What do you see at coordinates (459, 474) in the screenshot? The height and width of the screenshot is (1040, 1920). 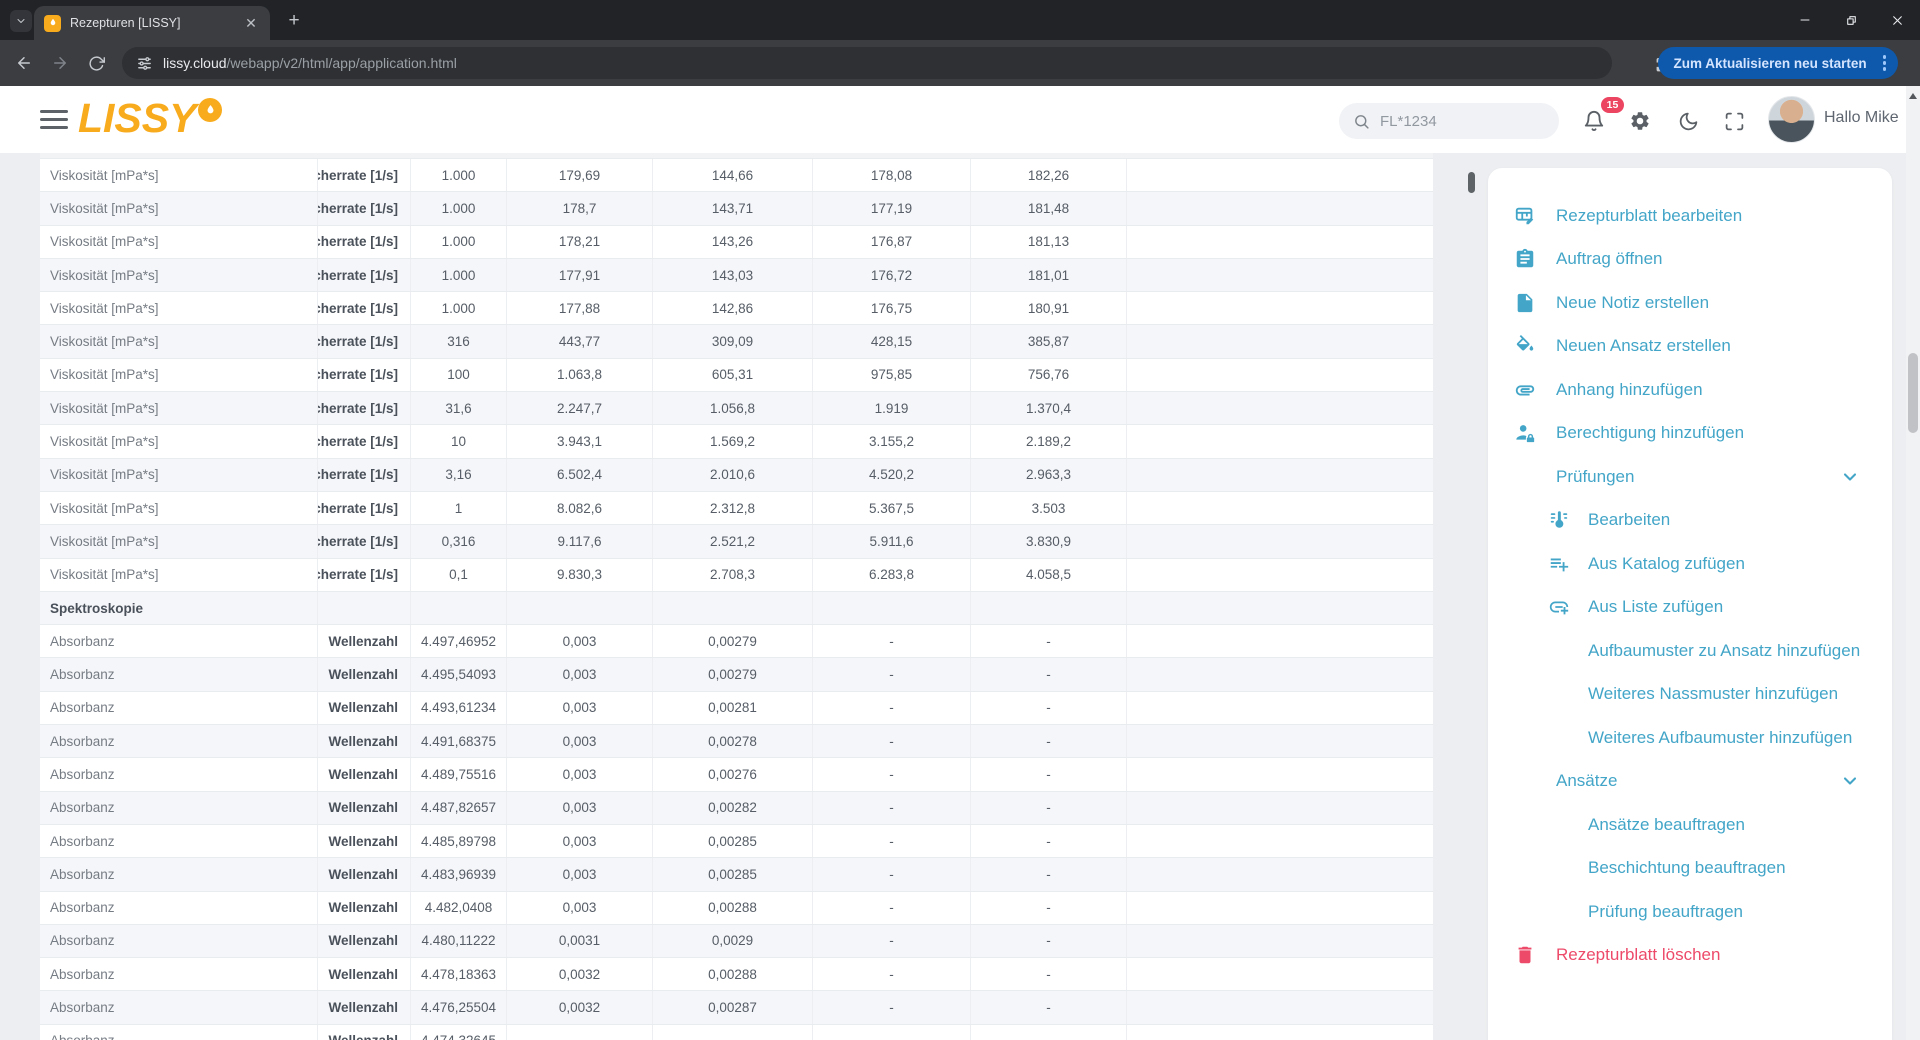 I see `table-cell: 3,16` at bounding box center [459, 474].